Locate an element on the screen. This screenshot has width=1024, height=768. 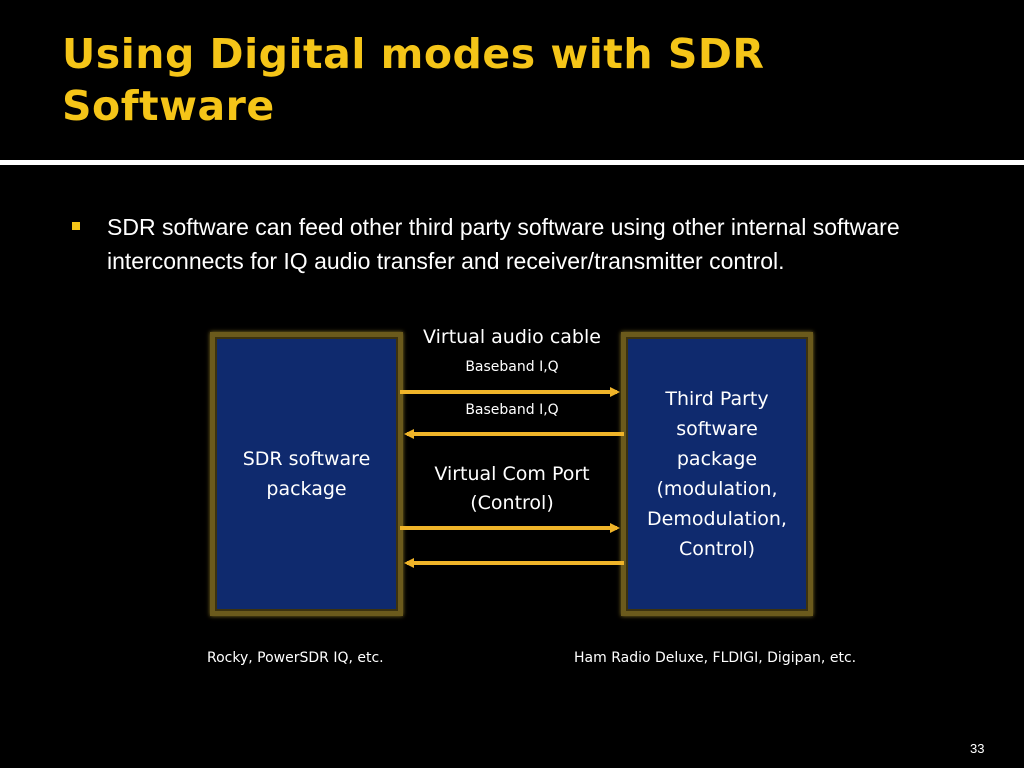
slide-title: Using Digital modes with SDR Software is located at coordinates (413, 80).